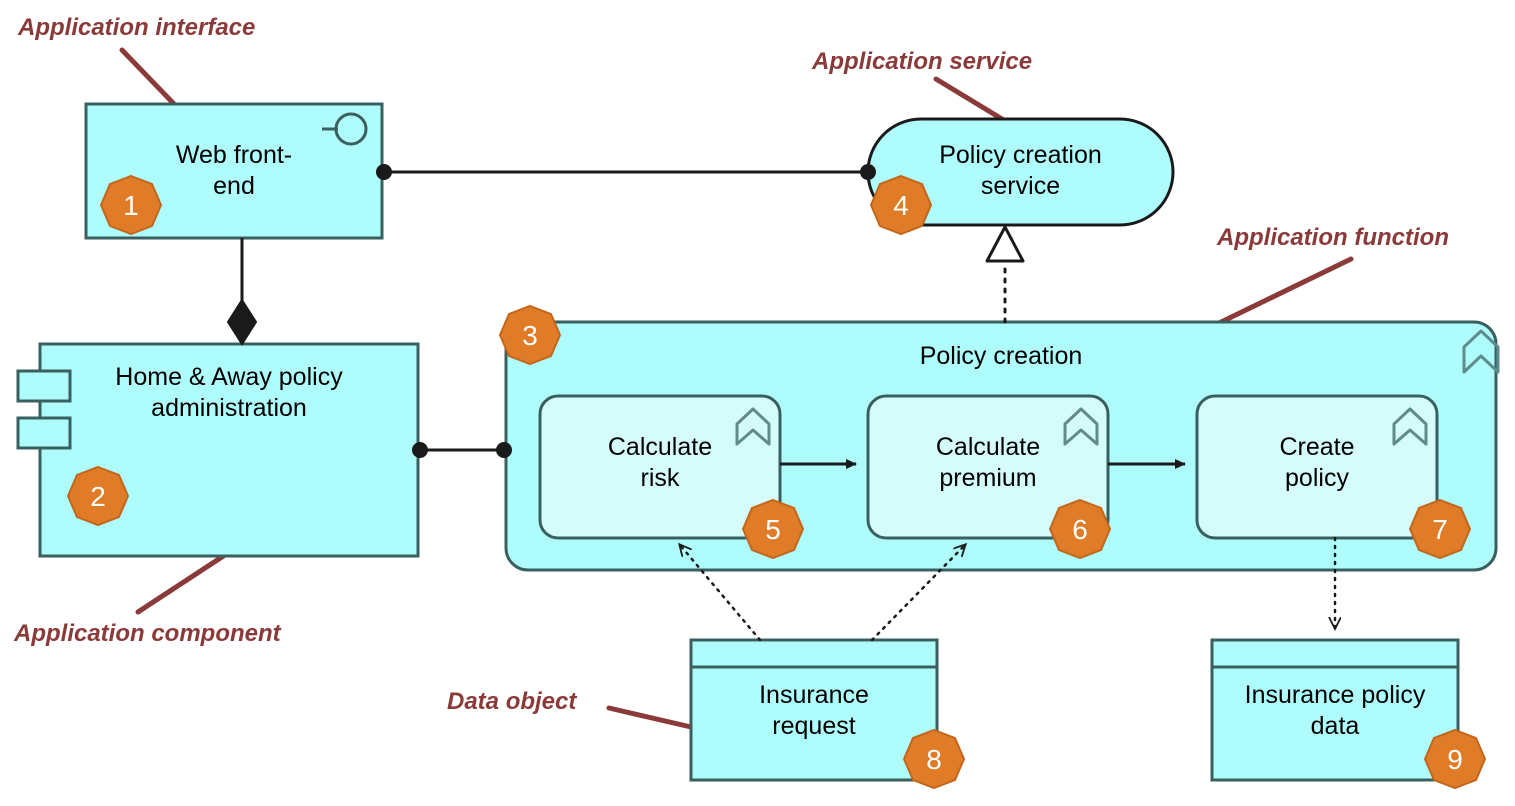  I want to click on anno-application-interface: Application interface, so click(137, 27).